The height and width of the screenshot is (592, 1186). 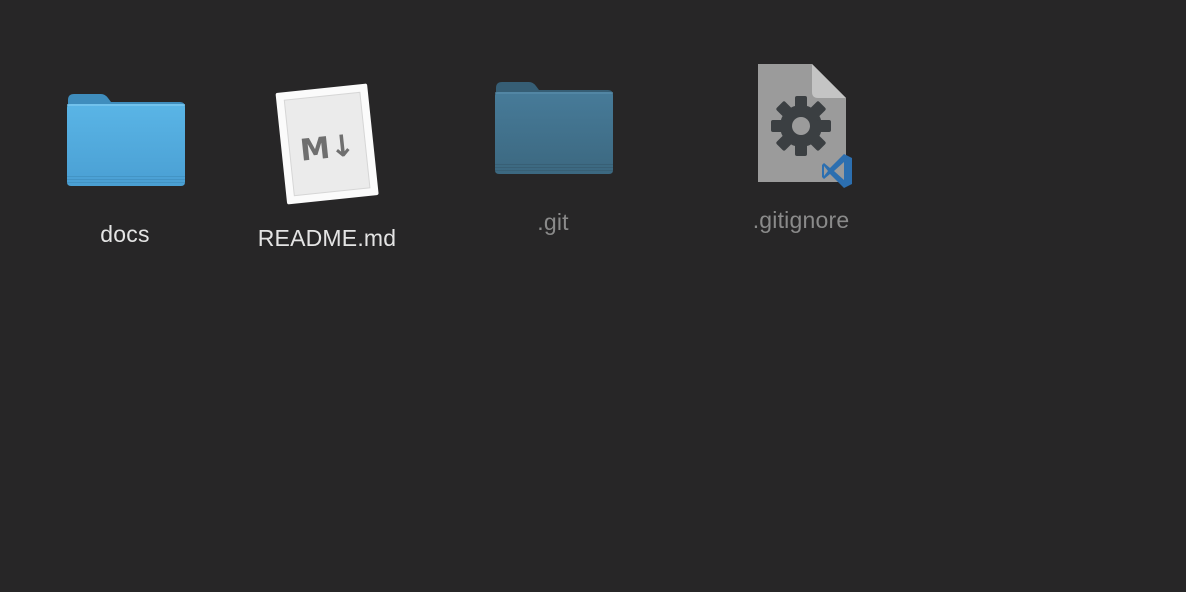 I want to click on gear-document-icon, so click(x=805, y=126).